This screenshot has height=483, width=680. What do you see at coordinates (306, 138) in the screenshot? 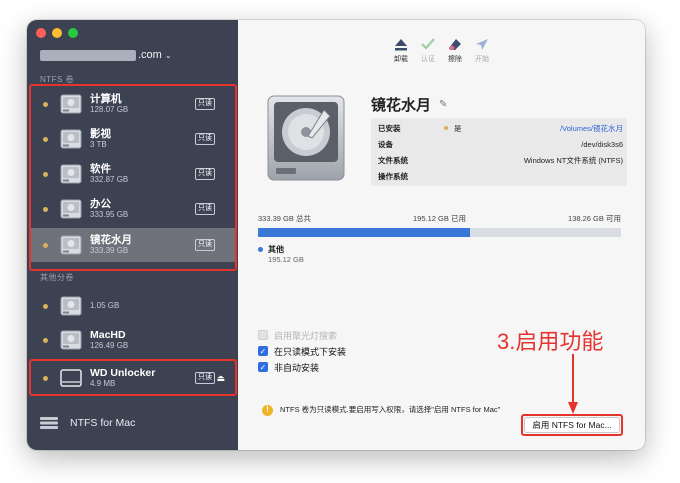
I see `hard-drive-large-icon` at bounding box center [306, 138].